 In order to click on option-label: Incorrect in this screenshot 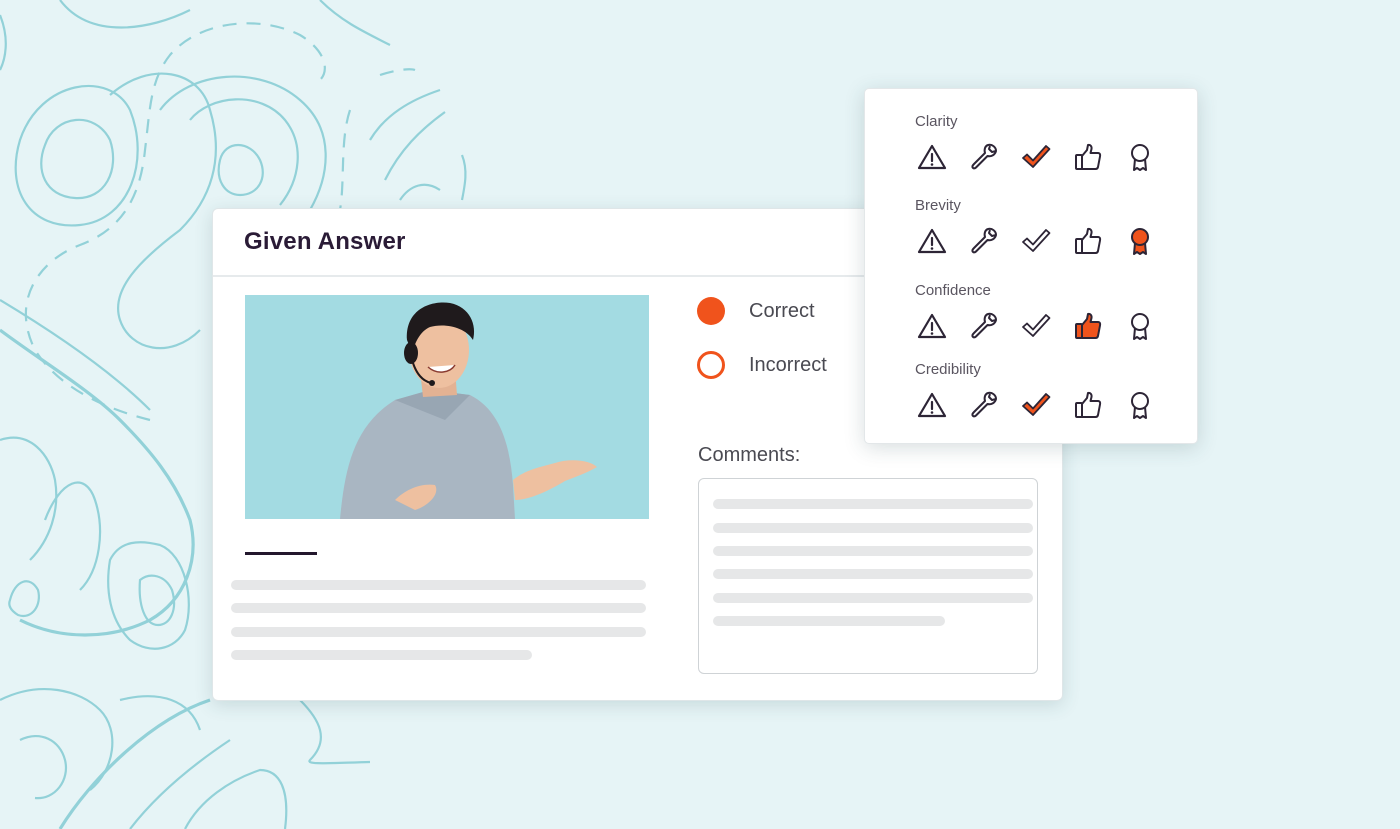, I will do `click(788, 364)`.